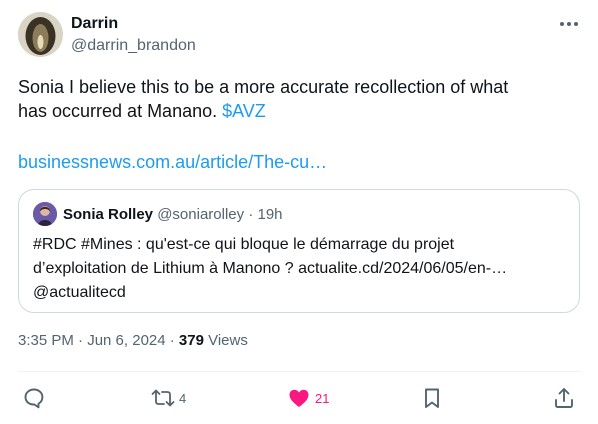 Image resolution: width=598 pixels, height=424 pixels. What do you see at coordinates (225, 340) in the screenshot?
I see `views-label: Views` at bounding box center [225, 340].